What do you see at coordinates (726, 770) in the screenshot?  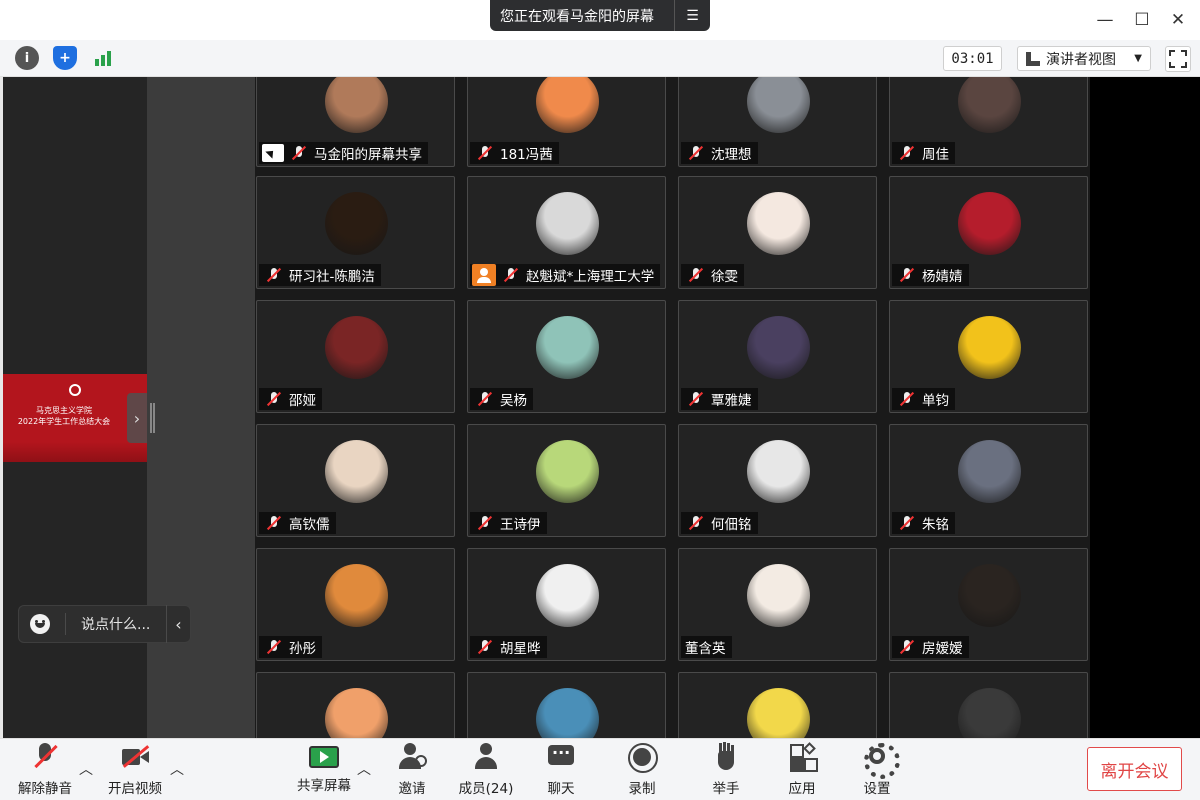 I see `raise-hand-button: 举手` at bounding box center [726, 770].